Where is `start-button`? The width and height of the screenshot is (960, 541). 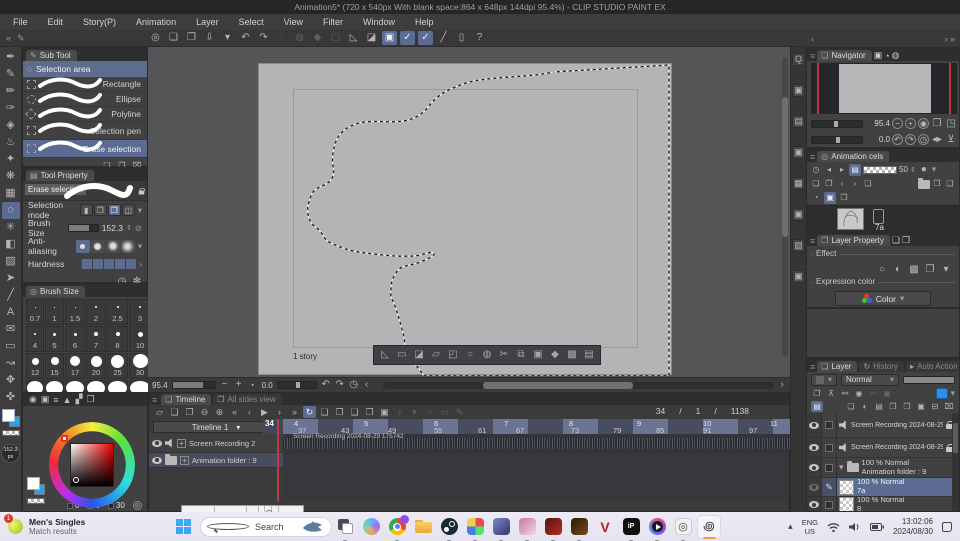
start-button is located at coordinates (183, 527).